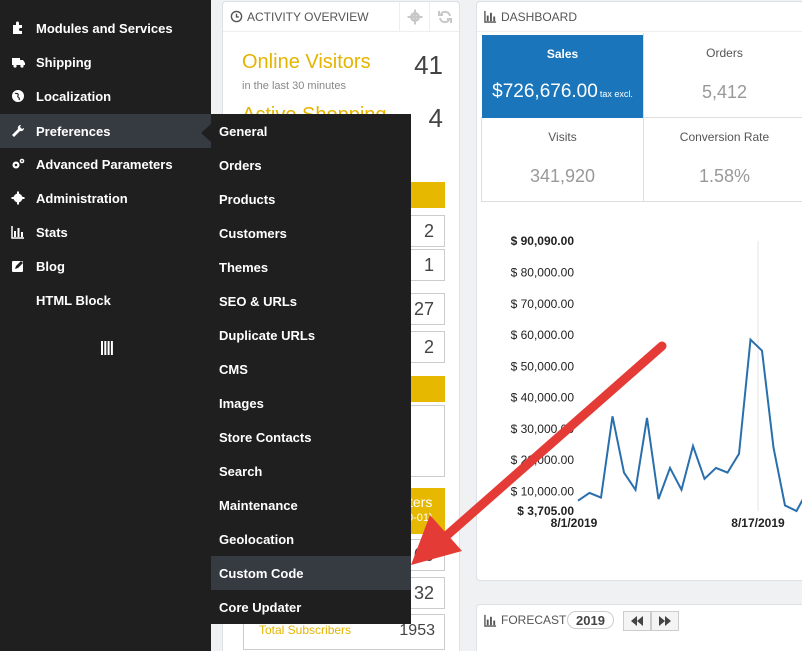  Describe the element at coordinates (723, 75) in the screenshot. I see `kpi-orders: Orders 5,412` at that location.